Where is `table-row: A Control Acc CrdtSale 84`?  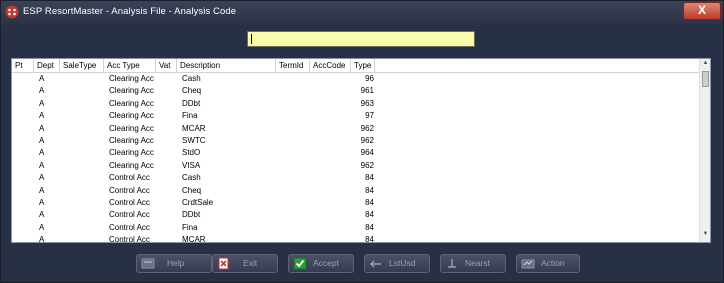
table-row: A Control Acc CrdtSale 84 is located at coordinates (355, 203).